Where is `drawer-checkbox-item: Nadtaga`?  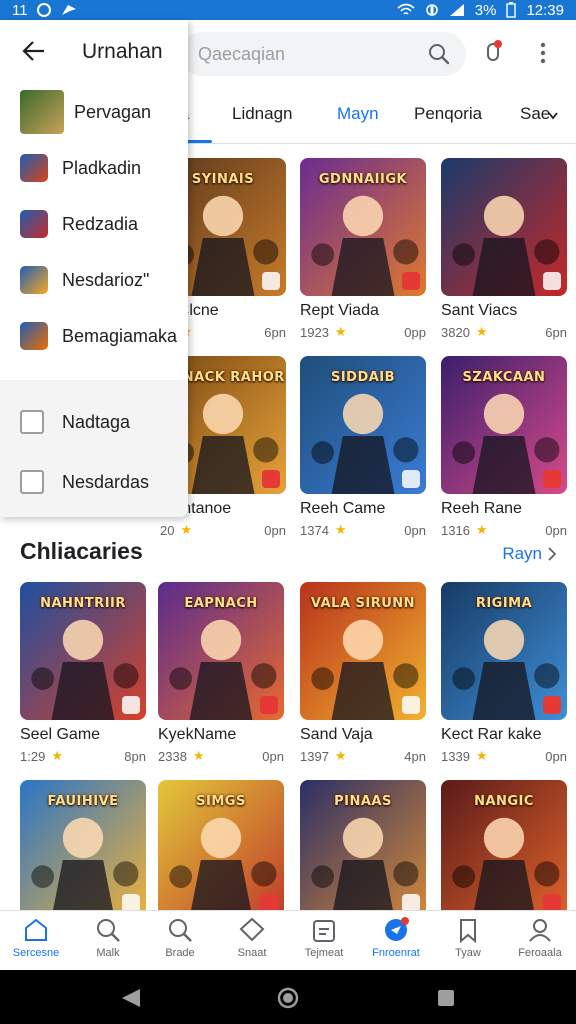 drawer-checkbox-item: Nadtaga is located at coordinates (94, 422).